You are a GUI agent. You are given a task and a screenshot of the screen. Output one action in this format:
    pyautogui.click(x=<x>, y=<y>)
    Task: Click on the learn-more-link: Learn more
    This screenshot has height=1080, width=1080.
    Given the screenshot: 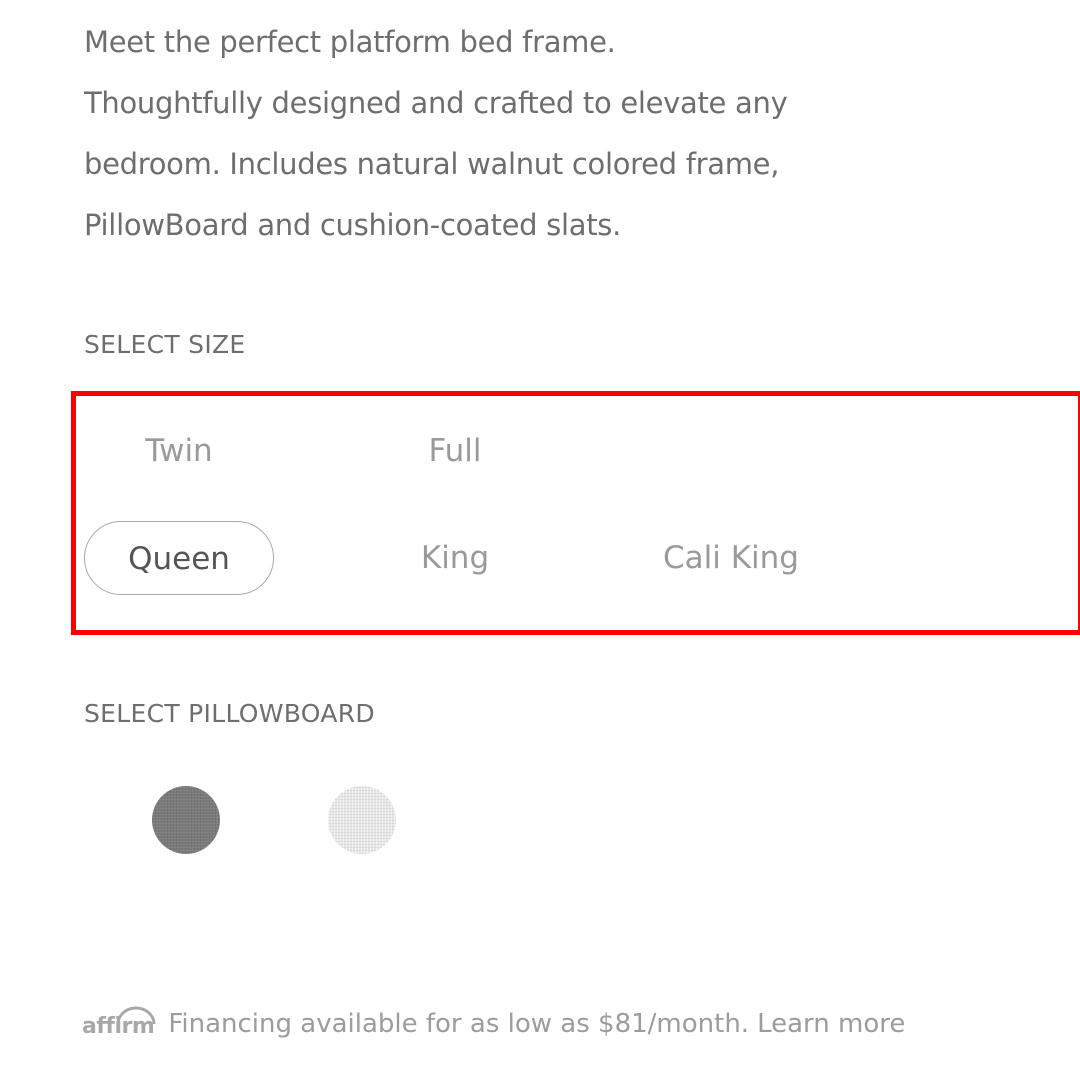 What is the action you would take?
    pyautogui.click(x=831, y=1024)
    